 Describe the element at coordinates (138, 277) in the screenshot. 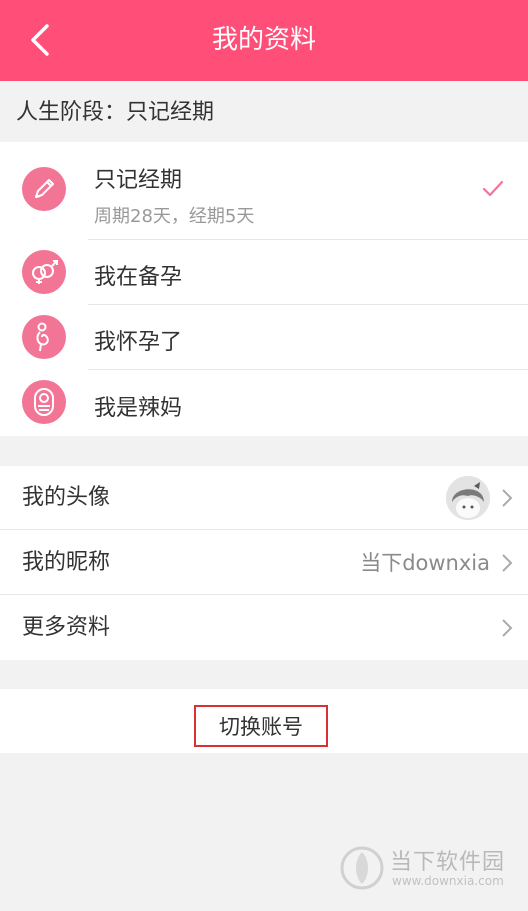

I see `stage-option-label: 我在备孕` at that location.